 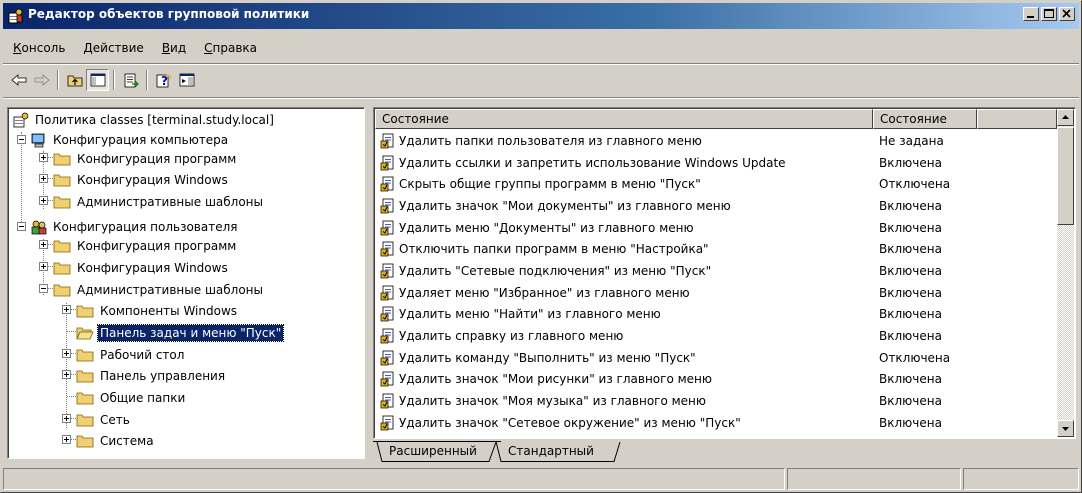 I want to click on show-action-pane-button, so click(x=186, y=80).